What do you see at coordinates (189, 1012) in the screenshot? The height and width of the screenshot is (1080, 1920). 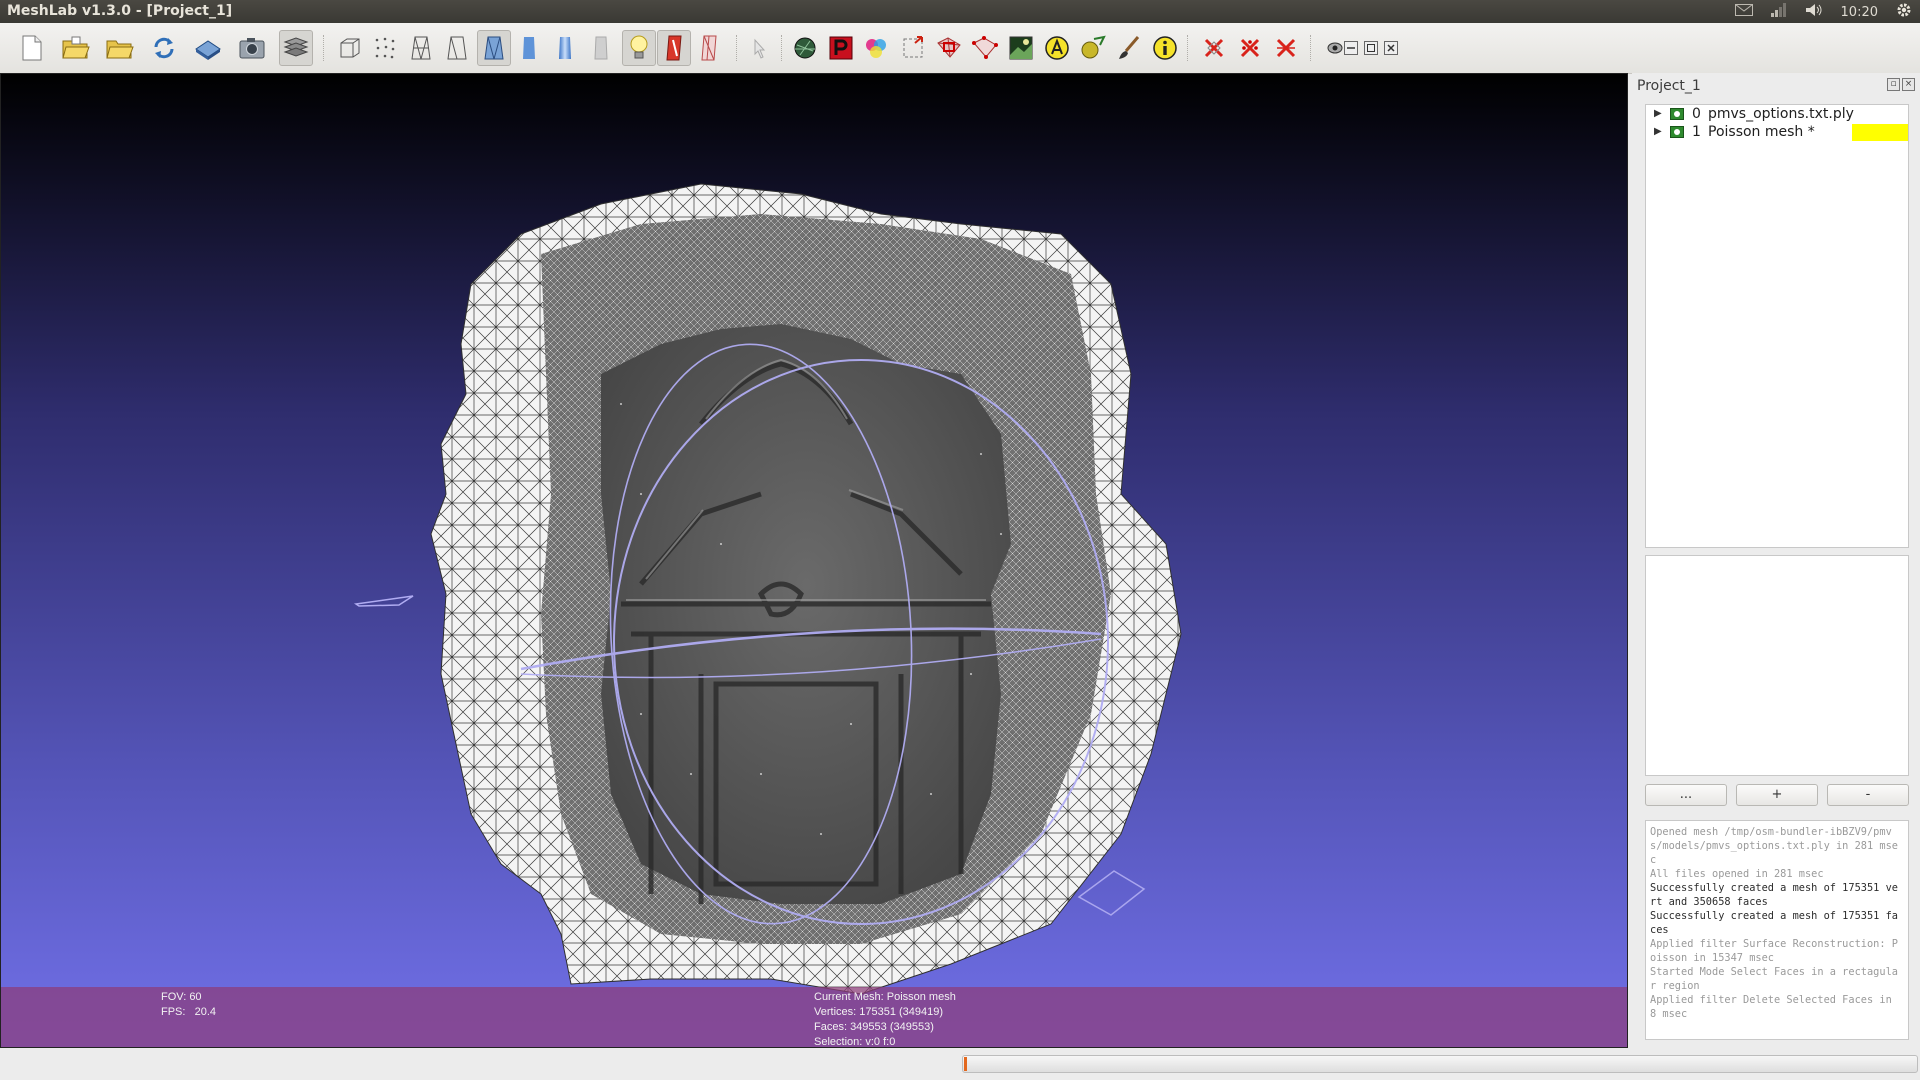 I see `fps-readout: FPS: 20.4` at bounding box center [189, 1012].